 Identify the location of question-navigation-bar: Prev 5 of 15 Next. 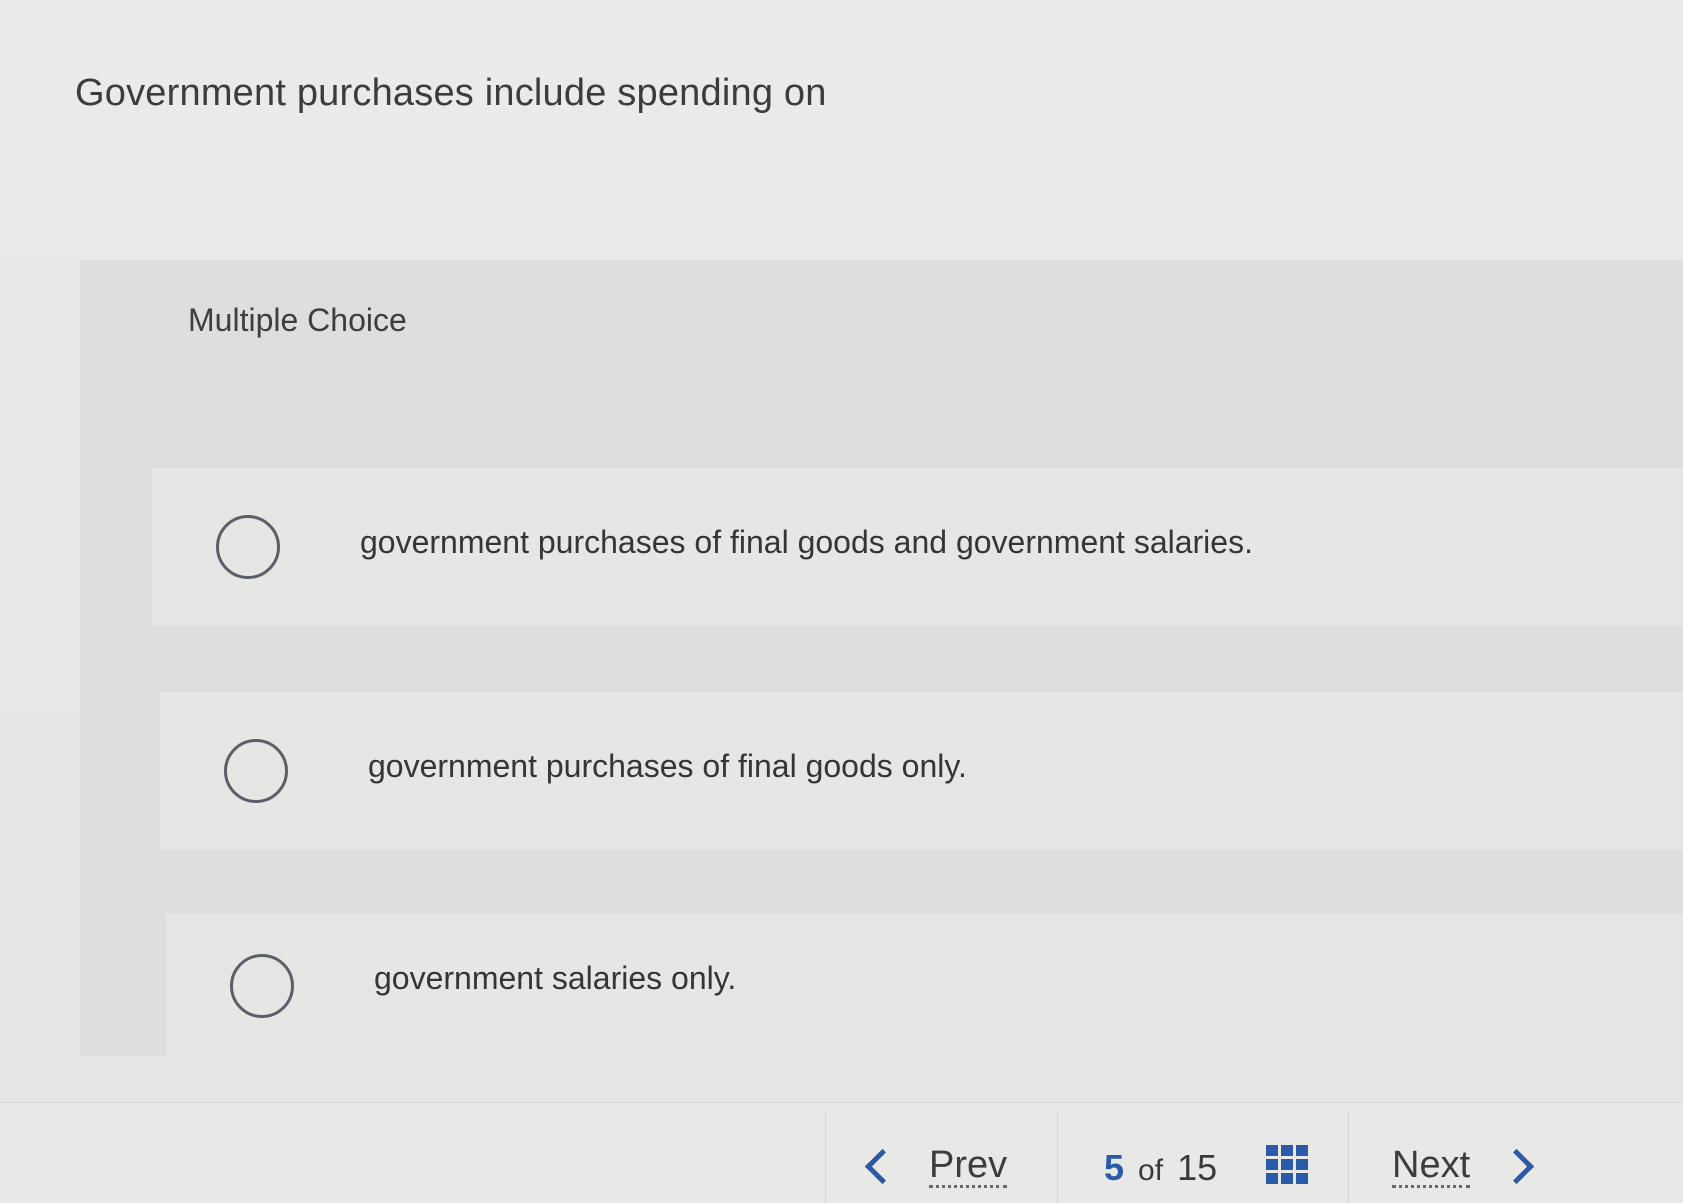
(841, 1152).